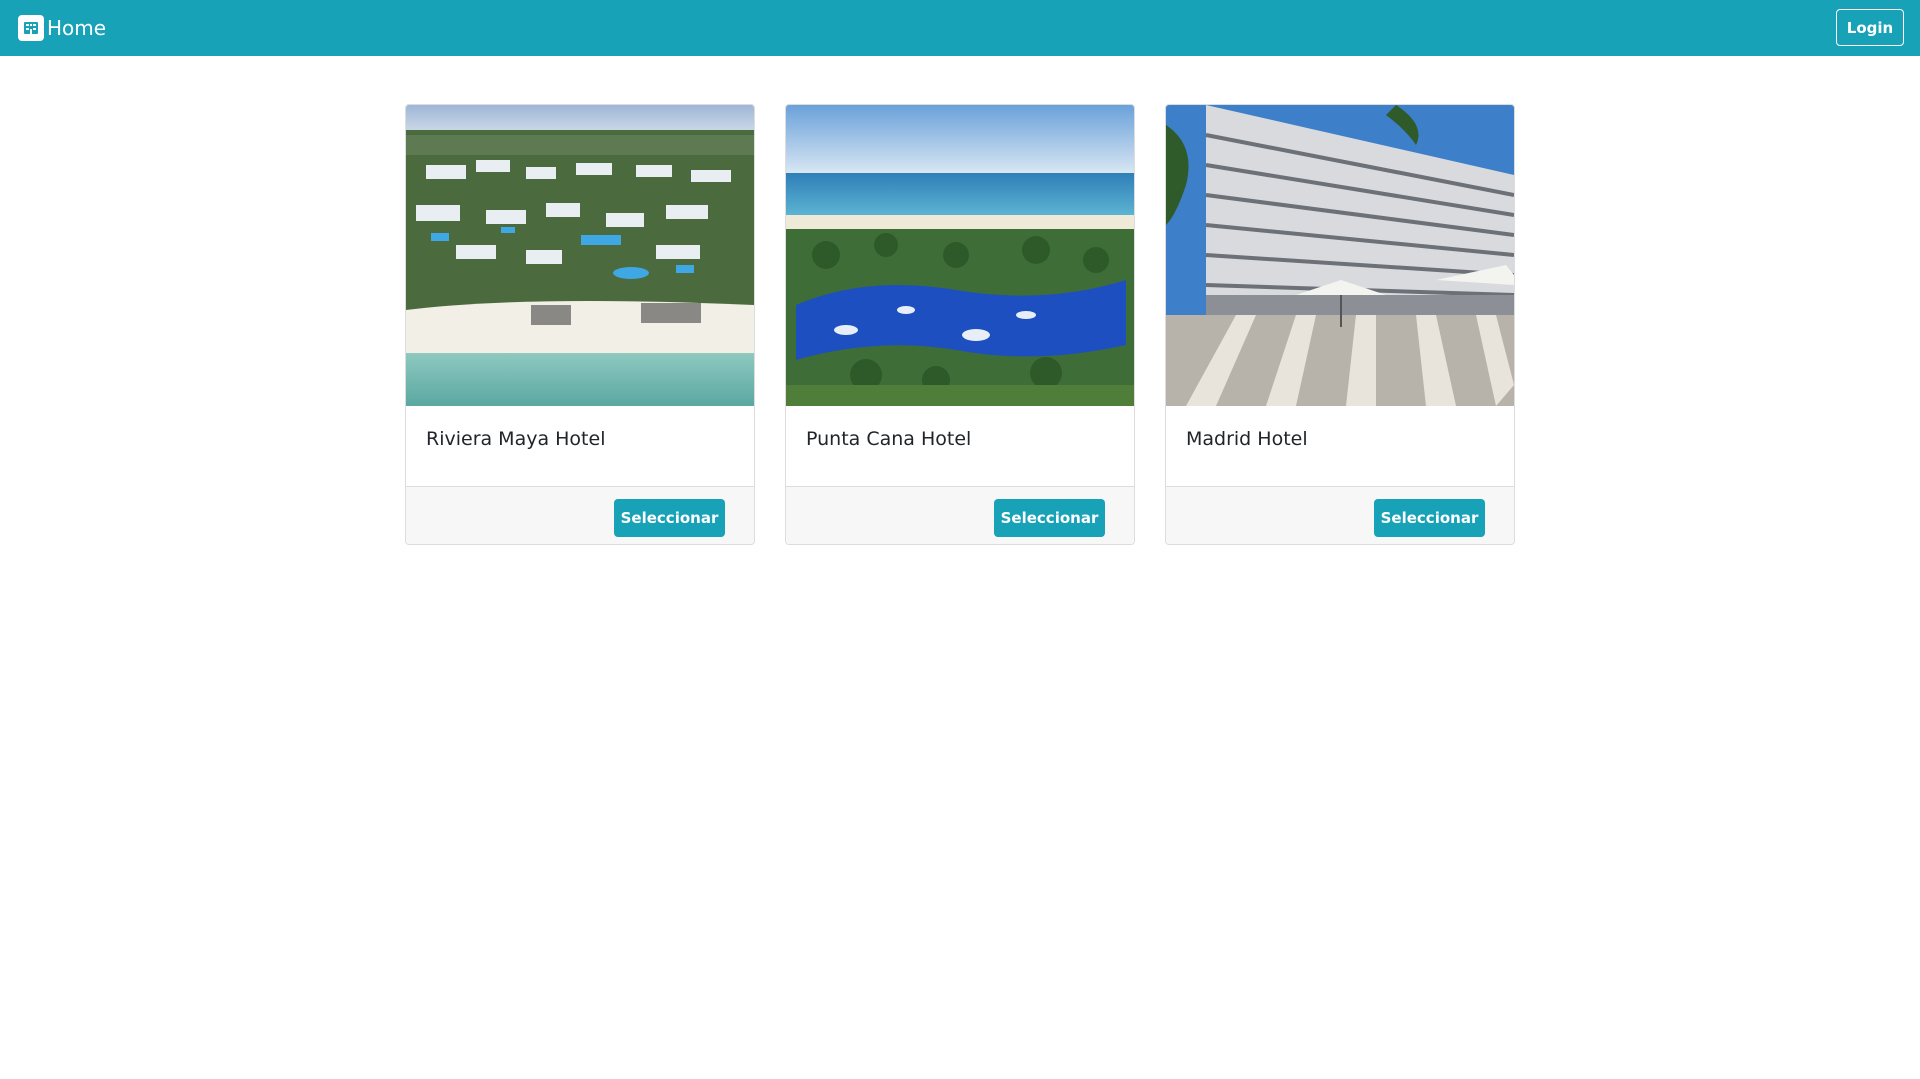 Image resolution: width=1920 pixels, height=1079 pixels. I want to click on hotel-name: Punta Cana Hotel, so click(889, 439).